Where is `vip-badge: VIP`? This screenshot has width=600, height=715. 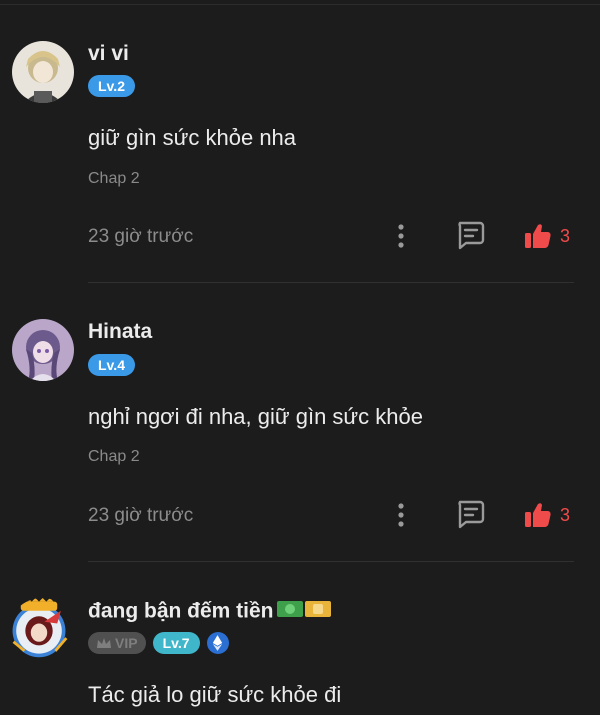
vip-badge: VIP is located at coordinates (117, 643).